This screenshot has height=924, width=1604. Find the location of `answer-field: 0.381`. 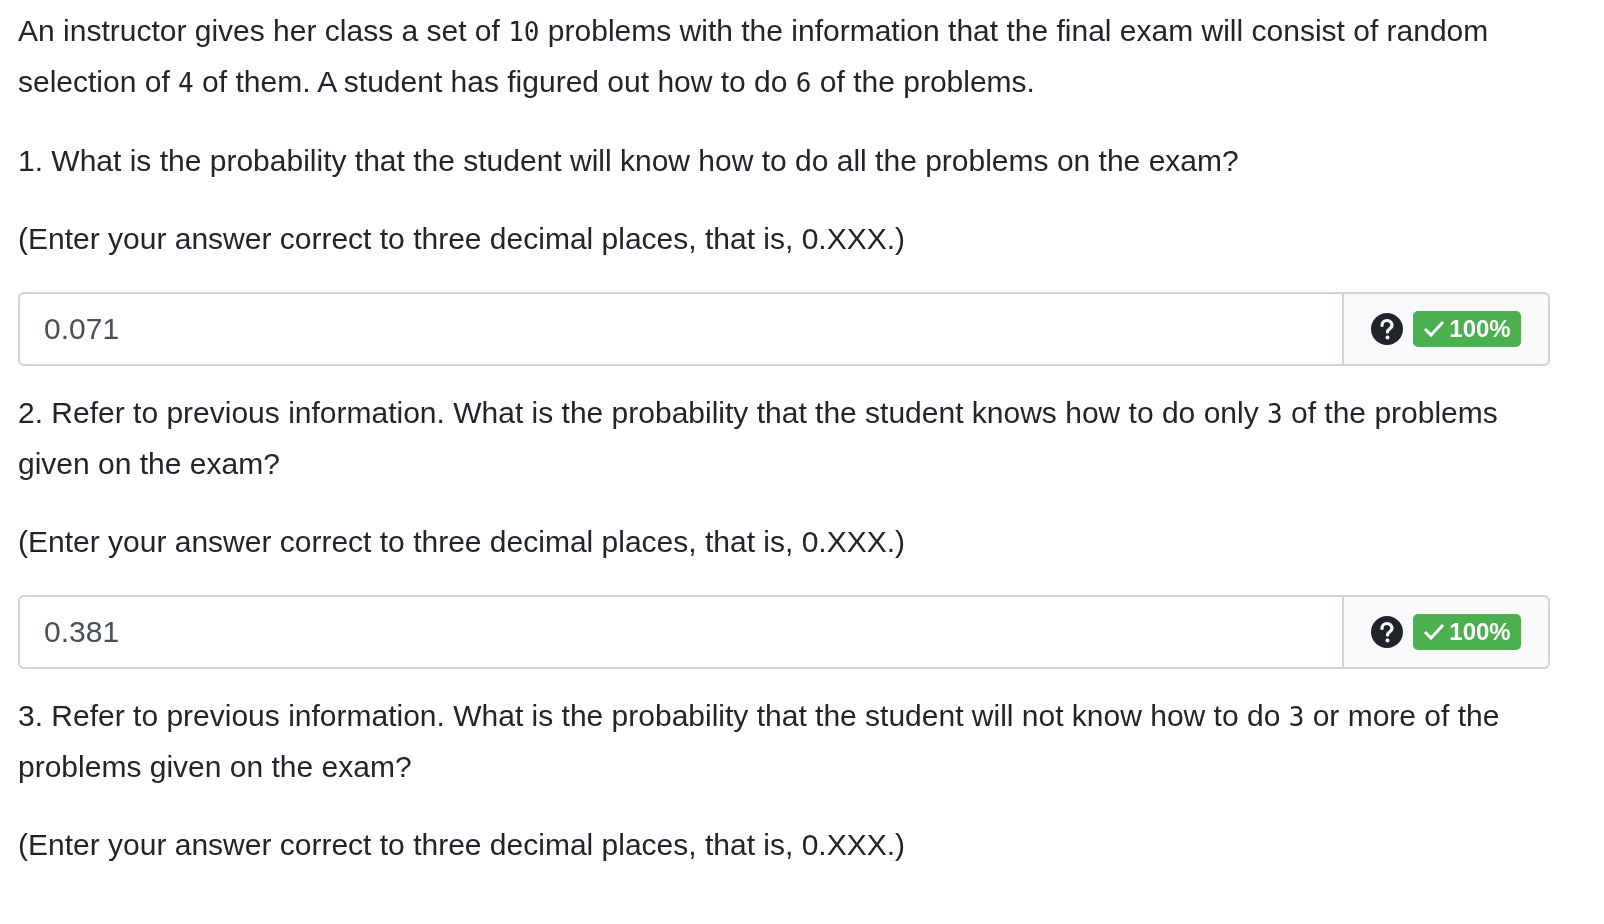

answer-field: 0.381 is located at coordinates (681, 632).